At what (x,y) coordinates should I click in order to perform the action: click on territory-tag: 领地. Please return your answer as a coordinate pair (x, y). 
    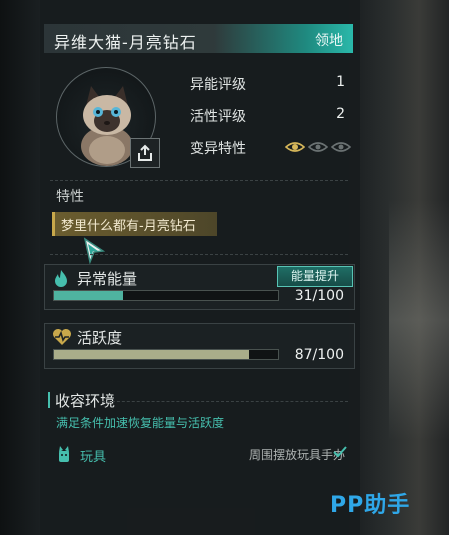
    Looking at the image, I should click on (329, 40).